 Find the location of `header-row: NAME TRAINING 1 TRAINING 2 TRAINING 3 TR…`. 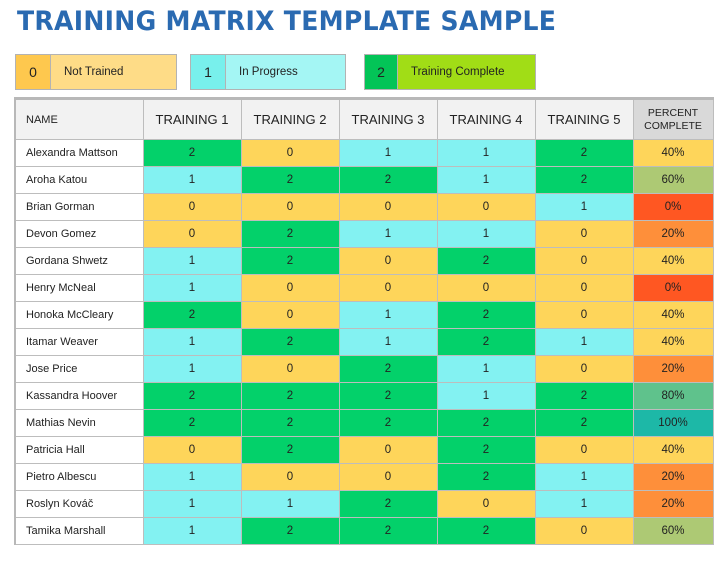

header-row: NAME TRAINING 1 TRAINING 2 TRAINING 3 TR… is located at coordinates (364, 119).